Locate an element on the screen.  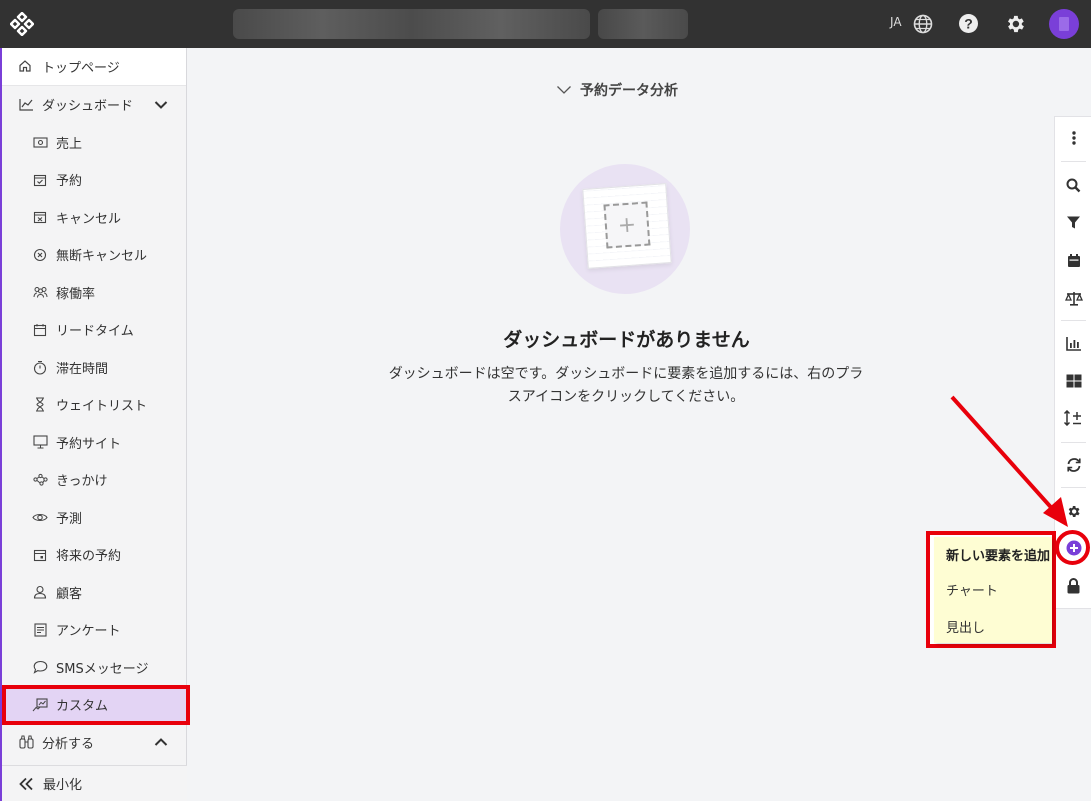
sidebar-item-label: 稼働率 is located at coordinates (76, 294).